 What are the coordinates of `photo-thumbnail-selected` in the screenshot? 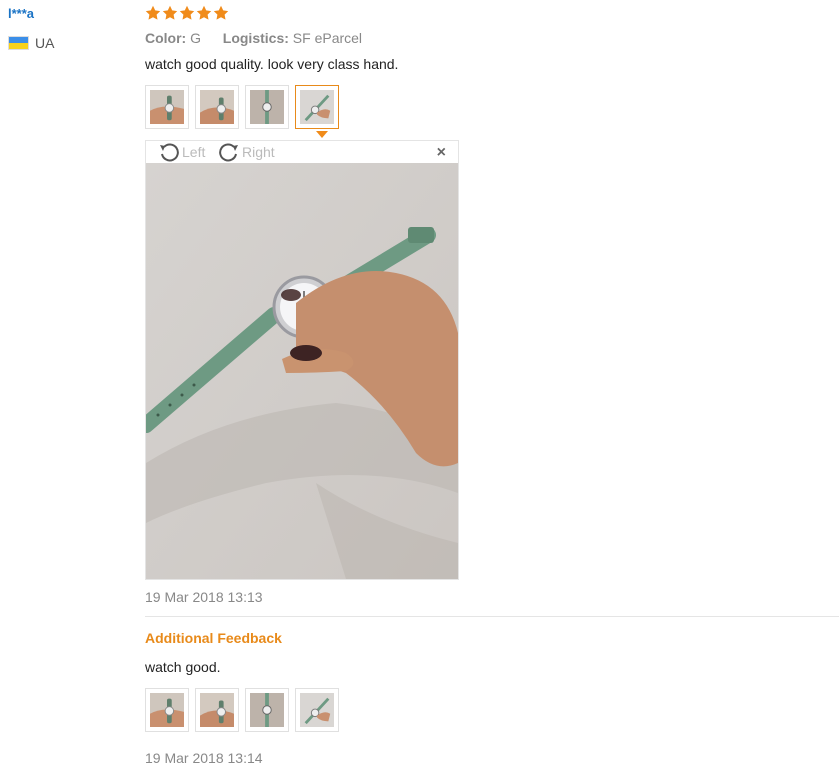 It's located at (317, 107).